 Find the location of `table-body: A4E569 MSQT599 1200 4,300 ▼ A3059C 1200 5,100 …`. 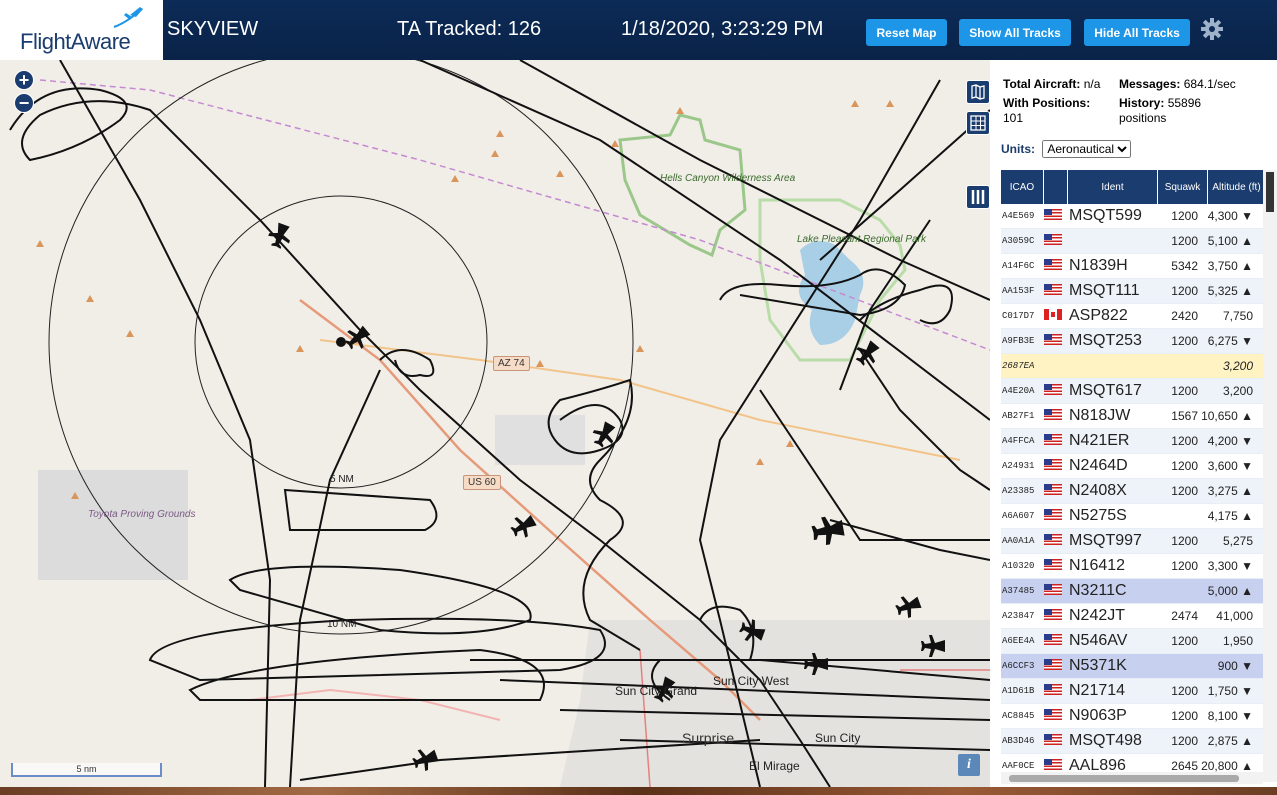

table-body: A4E569 MSQT599 1200 4,300 ▼ A3059C 1200 5,100 … is located at coordinates (1133, 491).